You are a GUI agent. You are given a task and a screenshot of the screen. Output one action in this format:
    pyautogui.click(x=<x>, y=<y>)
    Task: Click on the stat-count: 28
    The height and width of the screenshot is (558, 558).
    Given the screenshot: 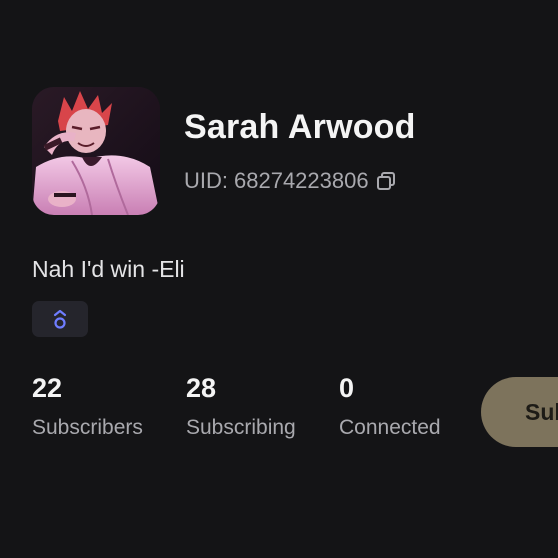 What is the action you would take?
    pyautogui.click(x=201, y=388)
    